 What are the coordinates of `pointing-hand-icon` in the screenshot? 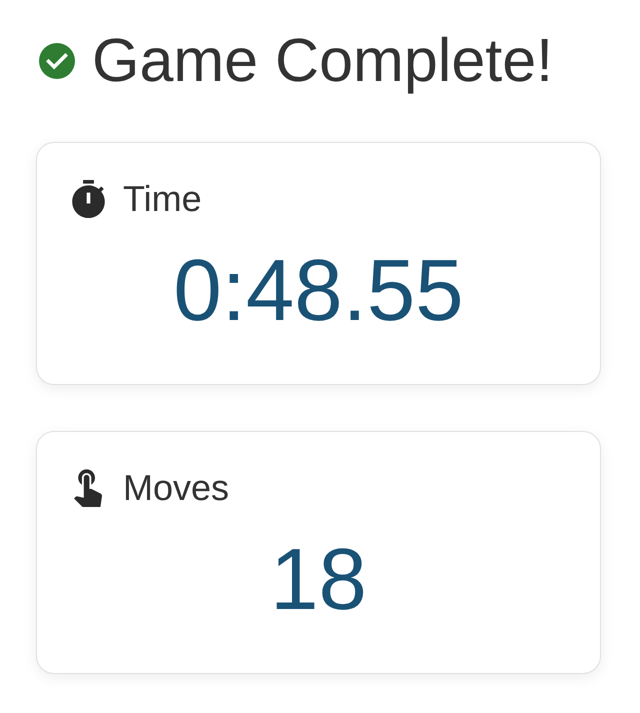 It's located at (88, 488).